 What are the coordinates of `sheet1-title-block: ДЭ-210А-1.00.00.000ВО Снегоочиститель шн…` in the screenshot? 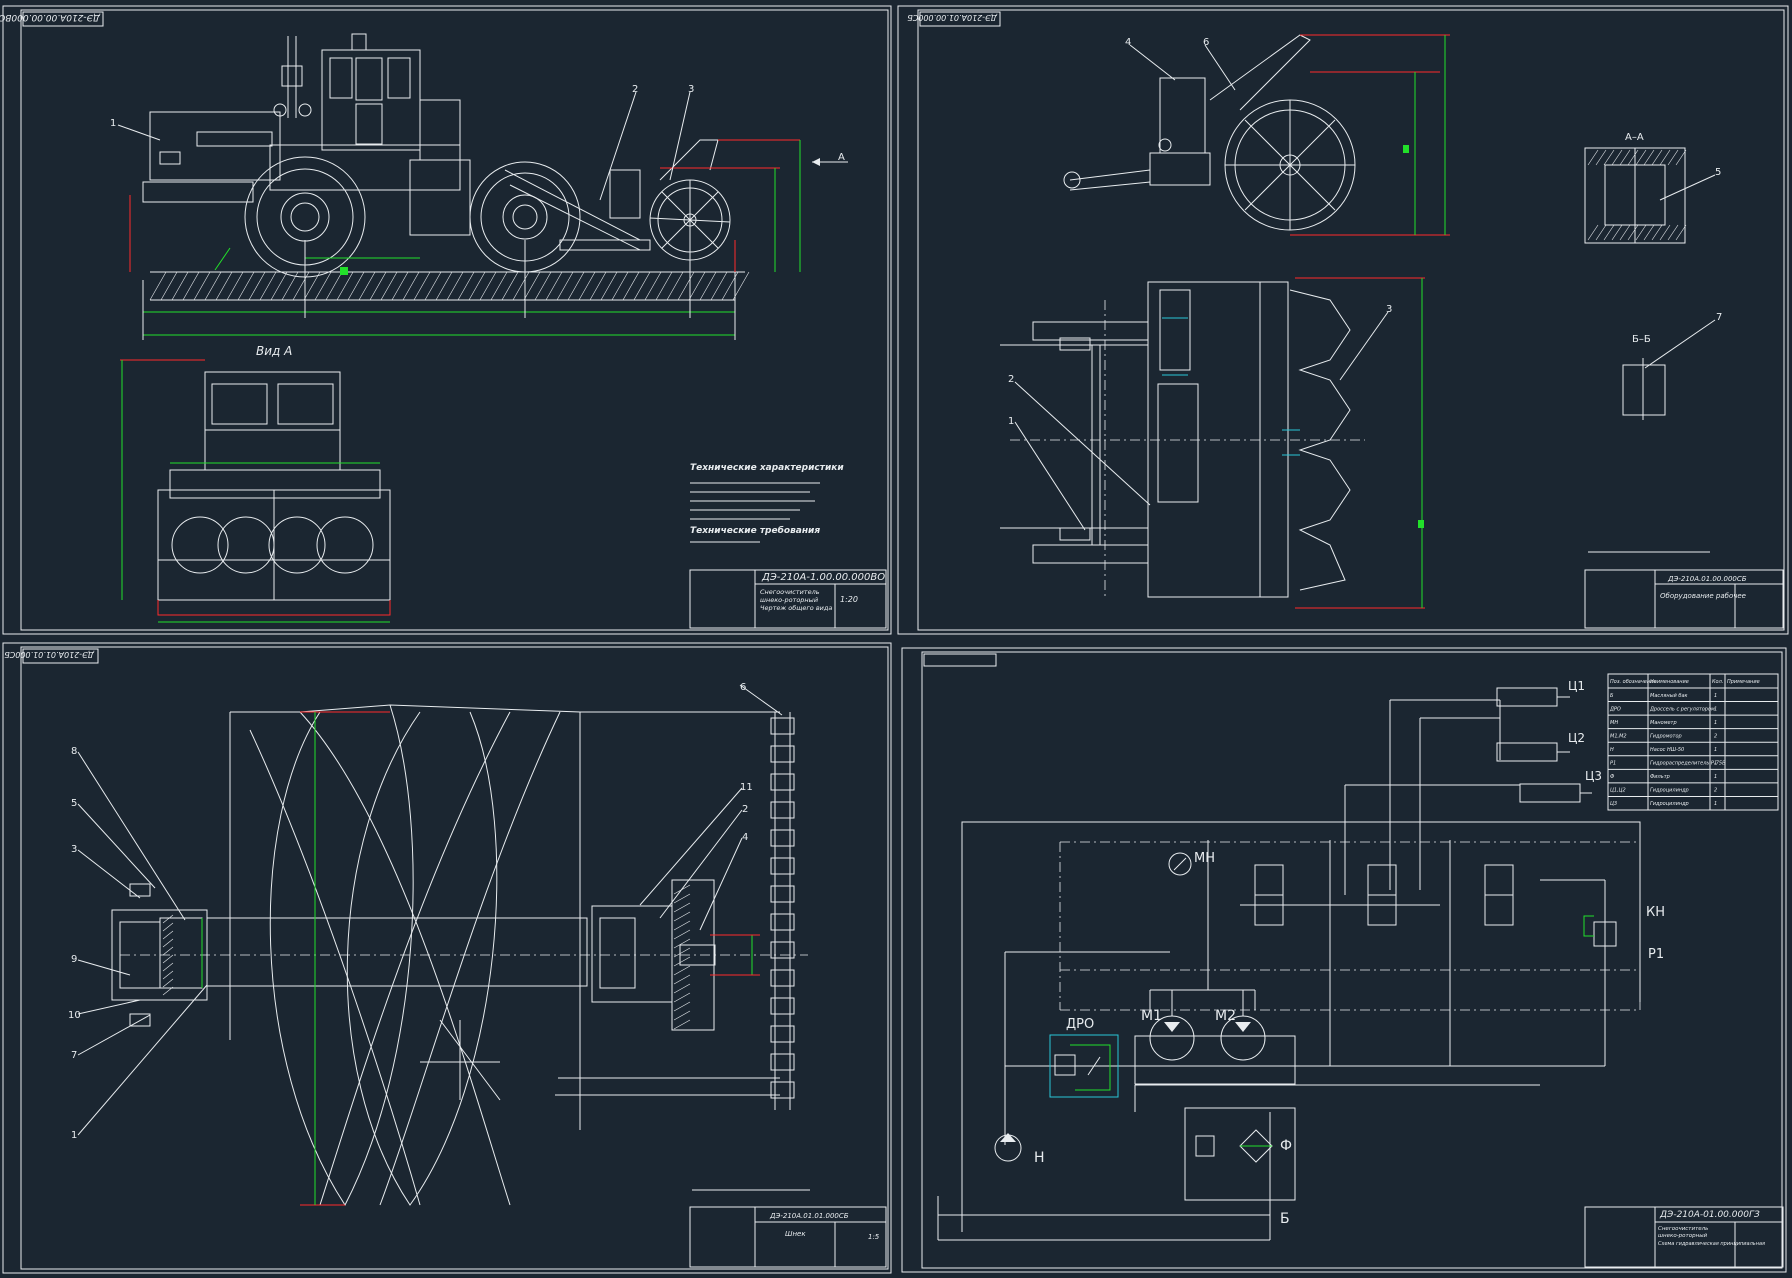 It's located at (788, 599).